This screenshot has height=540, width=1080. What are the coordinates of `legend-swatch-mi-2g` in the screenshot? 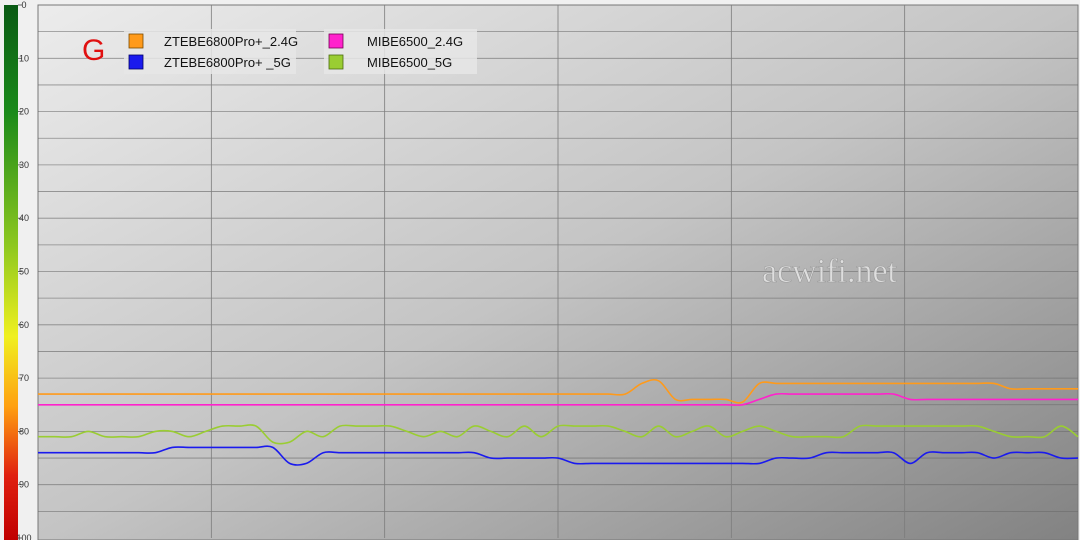 It's located at (336, 41).